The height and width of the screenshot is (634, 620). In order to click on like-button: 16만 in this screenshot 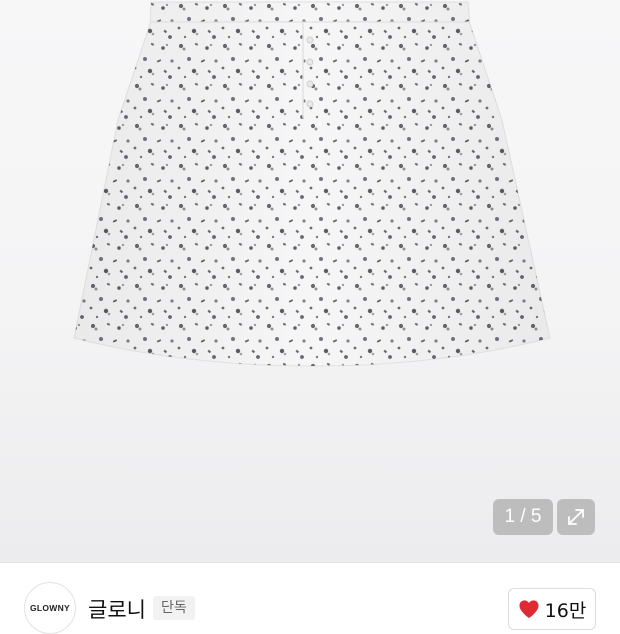, I will do `click(552, 609)`.